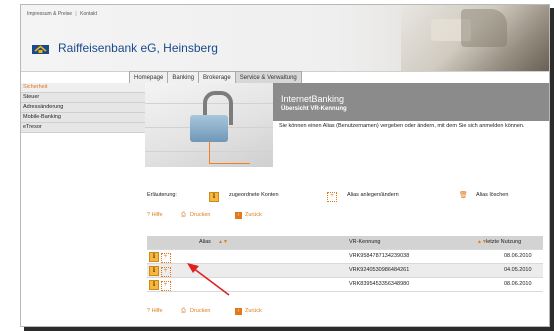 Image resolution: width=559 pixels, height=331 pixels. What do you see at coordinates (254, 195) in the screenshot?
I see `legend-info-text: zugeordnete Konten` at bounding box center [254, 195].